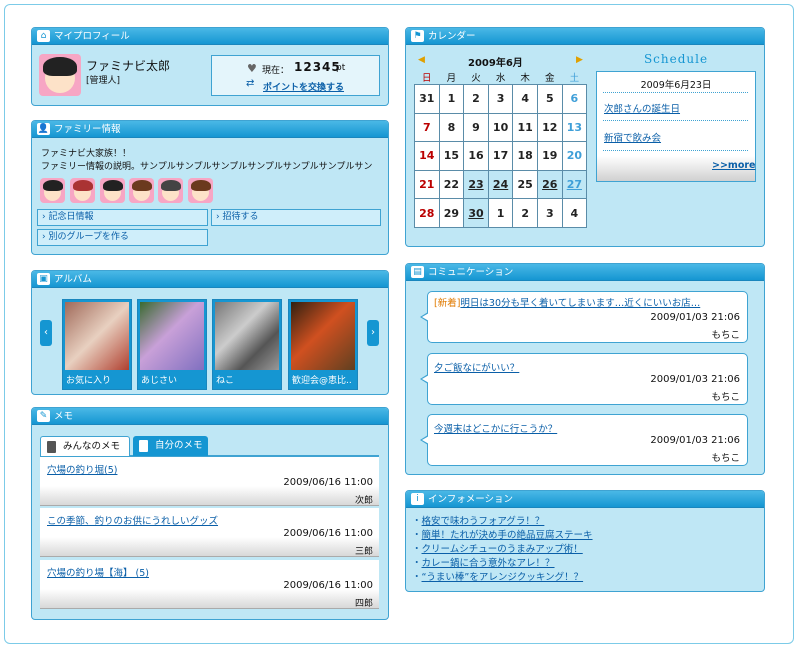 The image size is (800, 650). What do you see at coordinates (451, 127) in the screenshot?
I see `calendar-day: 8` at bounding box center [451, 127].